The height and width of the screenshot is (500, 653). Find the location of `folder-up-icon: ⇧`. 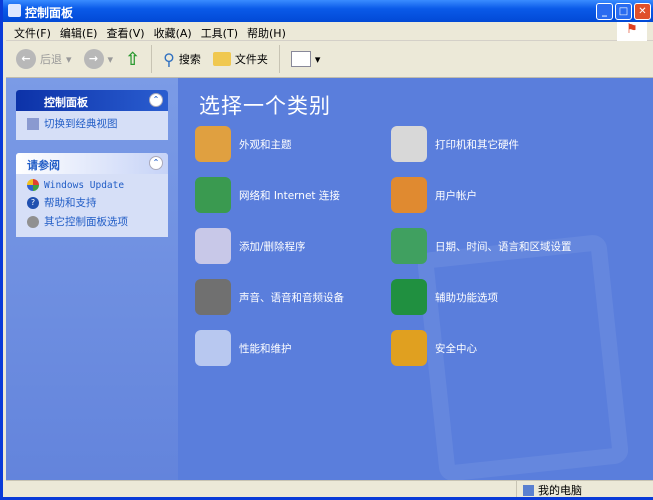

folder-up-icon: ⇧ is located at coordinates (133, 59).